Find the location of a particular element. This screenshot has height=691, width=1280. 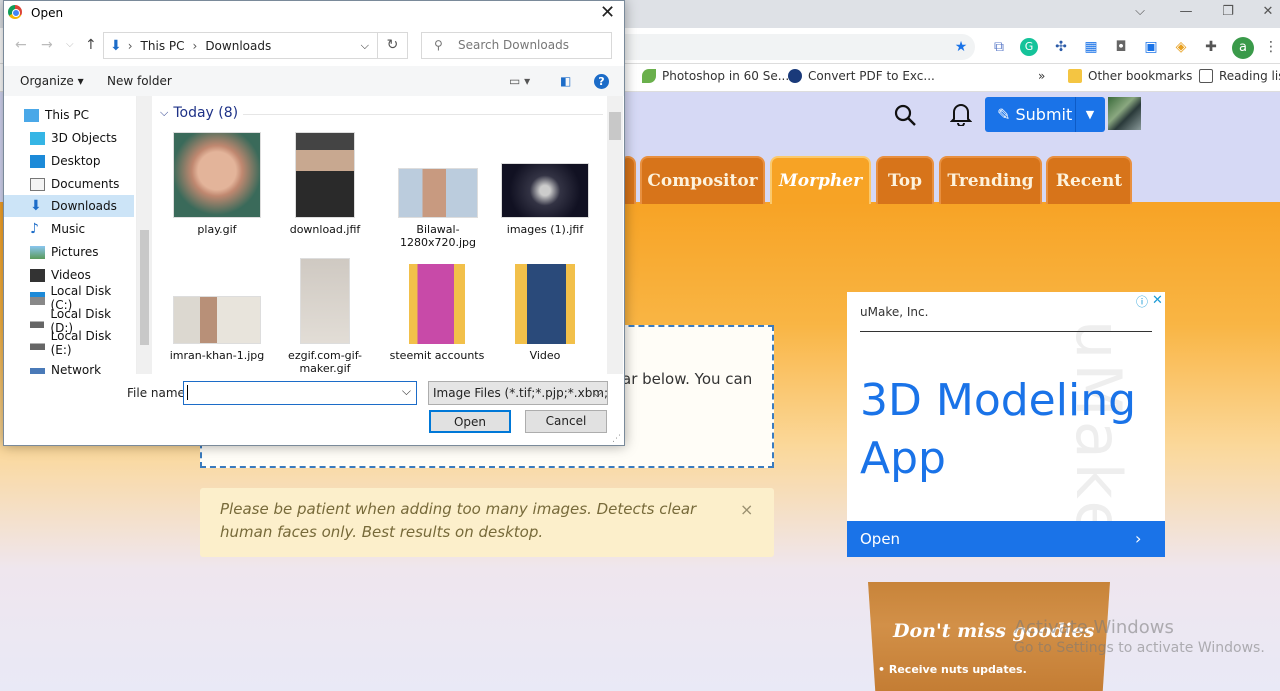

extension-icon: ✣ is located at coordinates (1061, 47).